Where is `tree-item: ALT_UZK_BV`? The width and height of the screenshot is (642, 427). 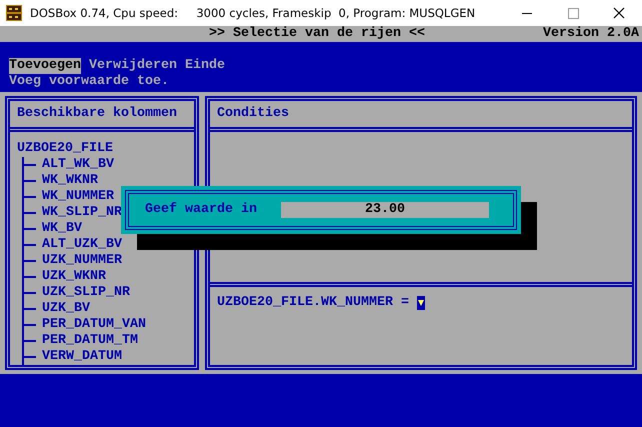
tree-item: ALT_UZK_BV is located at coordinates (82, 245).